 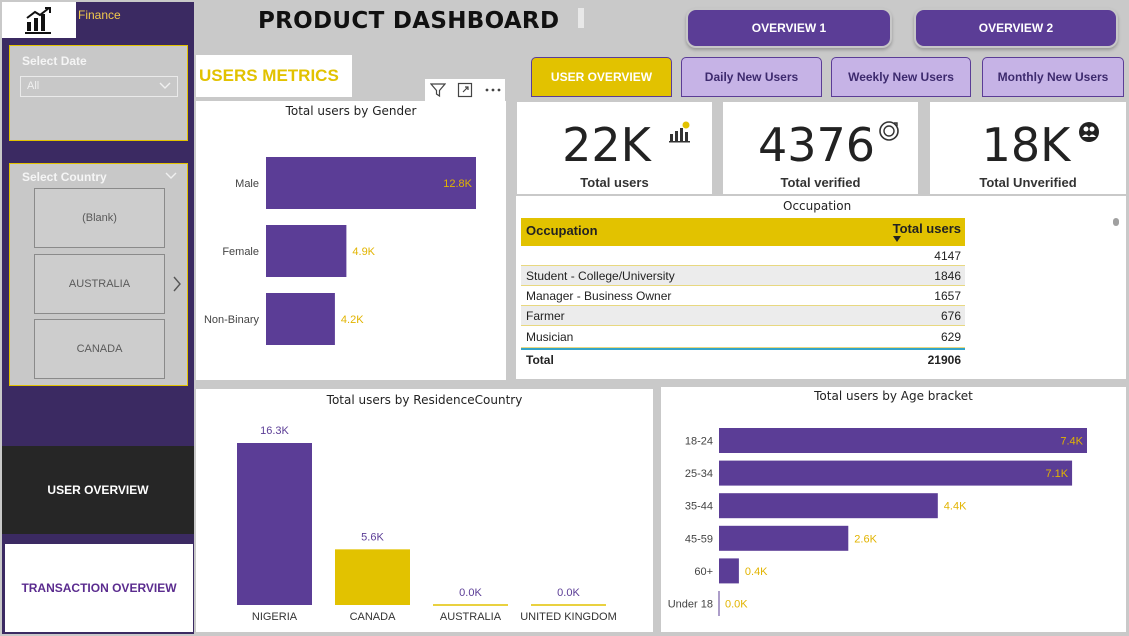 I want to click on filter-icon, so click(x=438, y=90).